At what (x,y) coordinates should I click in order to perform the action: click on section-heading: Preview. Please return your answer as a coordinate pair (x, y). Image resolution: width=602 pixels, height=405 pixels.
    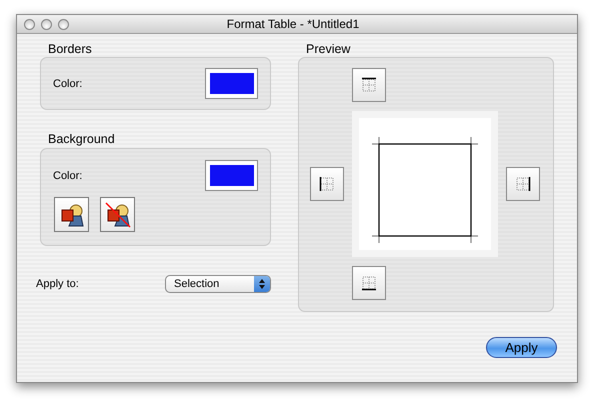
    Looking at the image, I should click on (328, 49).